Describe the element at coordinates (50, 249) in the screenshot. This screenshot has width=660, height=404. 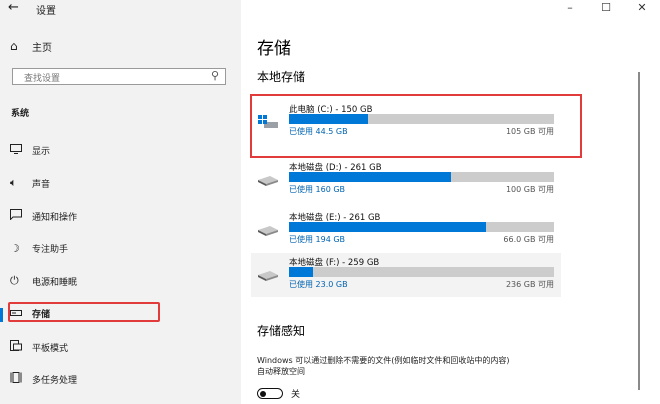
I see `sidebar-item-label: 专注助手` at that location.